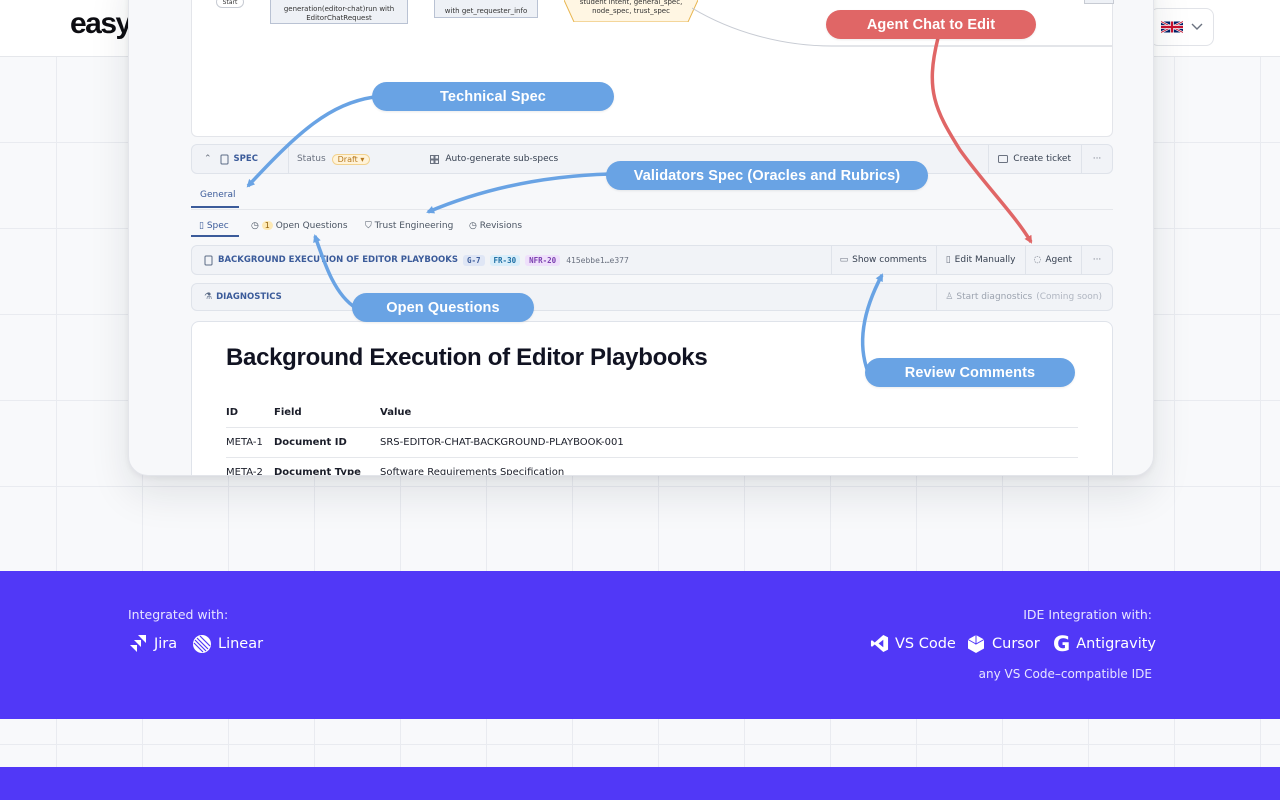  Describe the element at coordinates (202, 644) in the screenshot. I see `linear-icon` at that location.